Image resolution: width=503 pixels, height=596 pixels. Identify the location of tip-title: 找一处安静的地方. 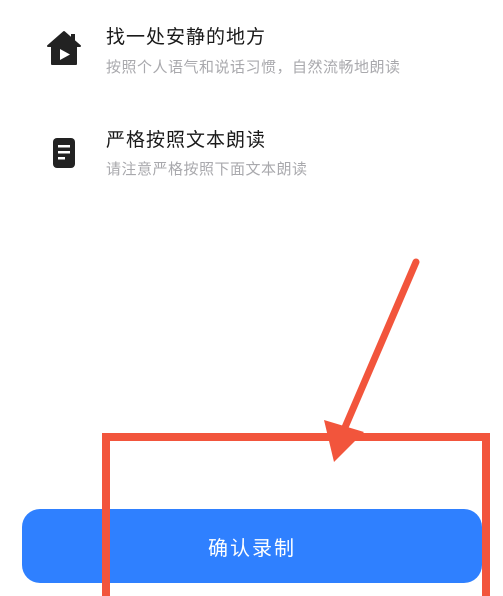
(186, 37).